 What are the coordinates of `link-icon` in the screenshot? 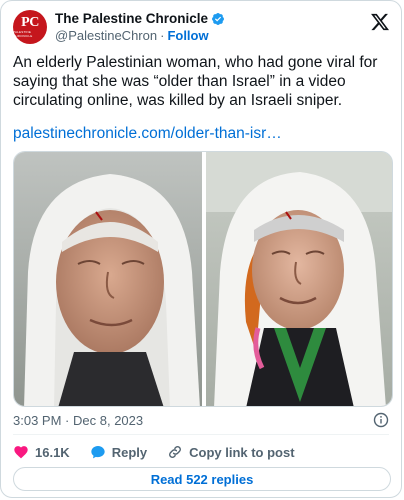 It's located at (175, 452).